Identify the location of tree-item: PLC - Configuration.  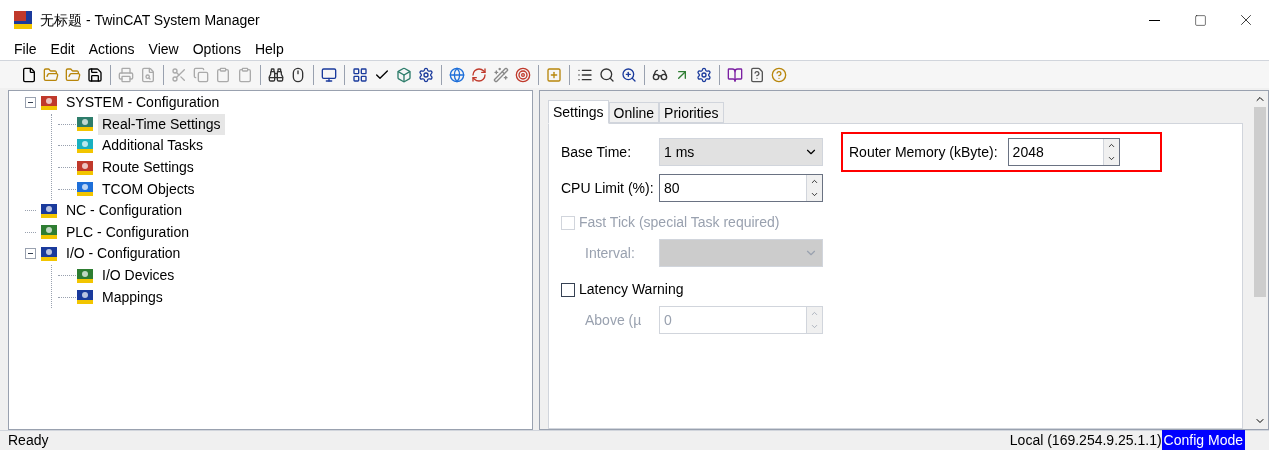
(127, 232).